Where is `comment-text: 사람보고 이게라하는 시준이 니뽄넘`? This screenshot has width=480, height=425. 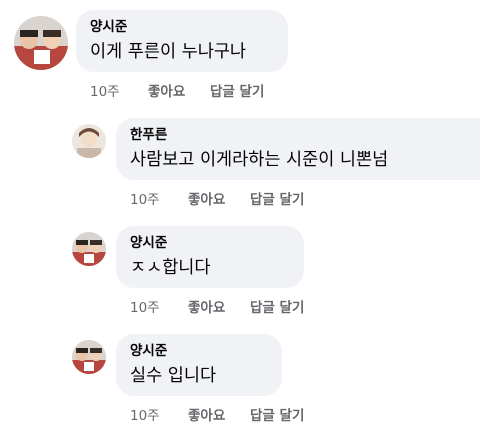 comment-text: 사람보고 이게라하는 시준이 니뽄넘 is located at coordinates (259, 160).